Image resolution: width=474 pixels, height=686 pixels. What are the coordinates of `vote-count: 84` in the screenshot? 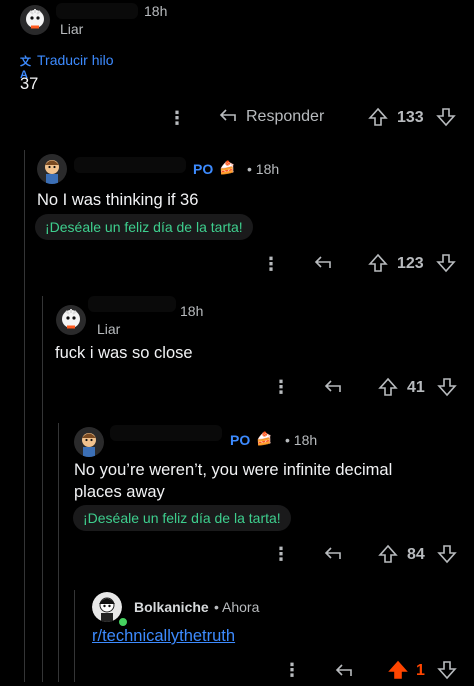 It's located at (416, 554).